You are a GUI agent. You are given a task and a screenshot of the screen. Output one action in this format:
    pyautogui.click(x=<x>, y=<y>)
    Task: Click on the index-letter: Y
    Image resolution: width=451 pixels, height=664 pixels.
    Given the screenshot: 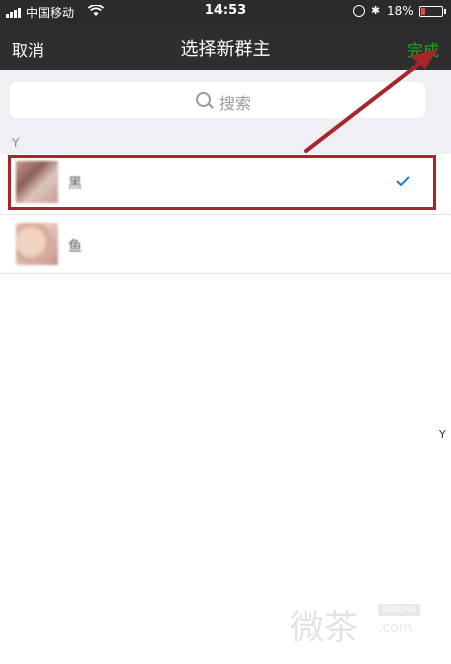 What is the action you would take?
    pyautogui.click(x=442, y=434)
    